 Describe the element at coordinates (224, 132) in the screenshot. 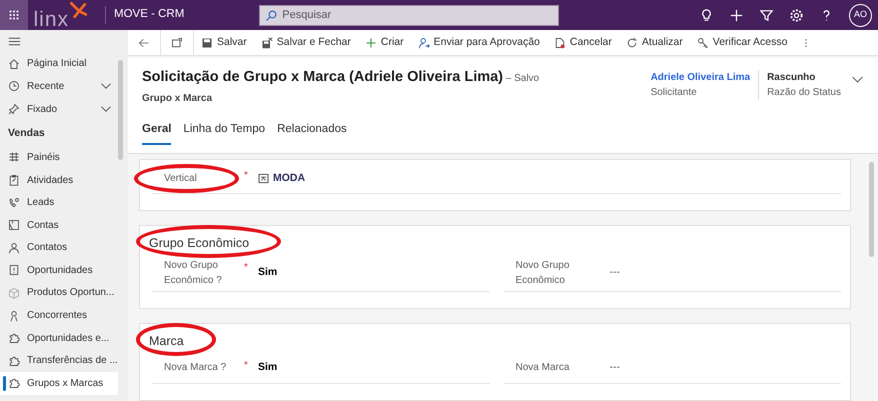

I see `tab: Linha do Tempo` at that location.